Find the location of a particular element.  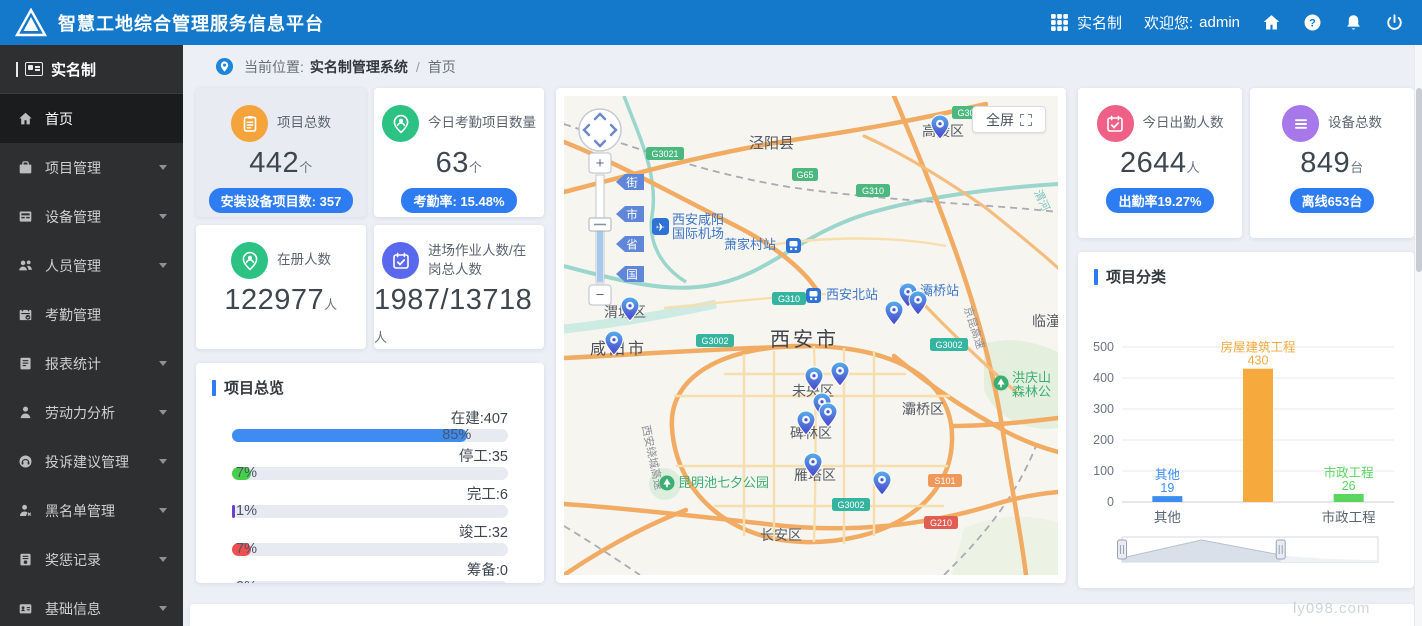

overview-row: 竣工:32 7% is located at coordinates (370, 539).